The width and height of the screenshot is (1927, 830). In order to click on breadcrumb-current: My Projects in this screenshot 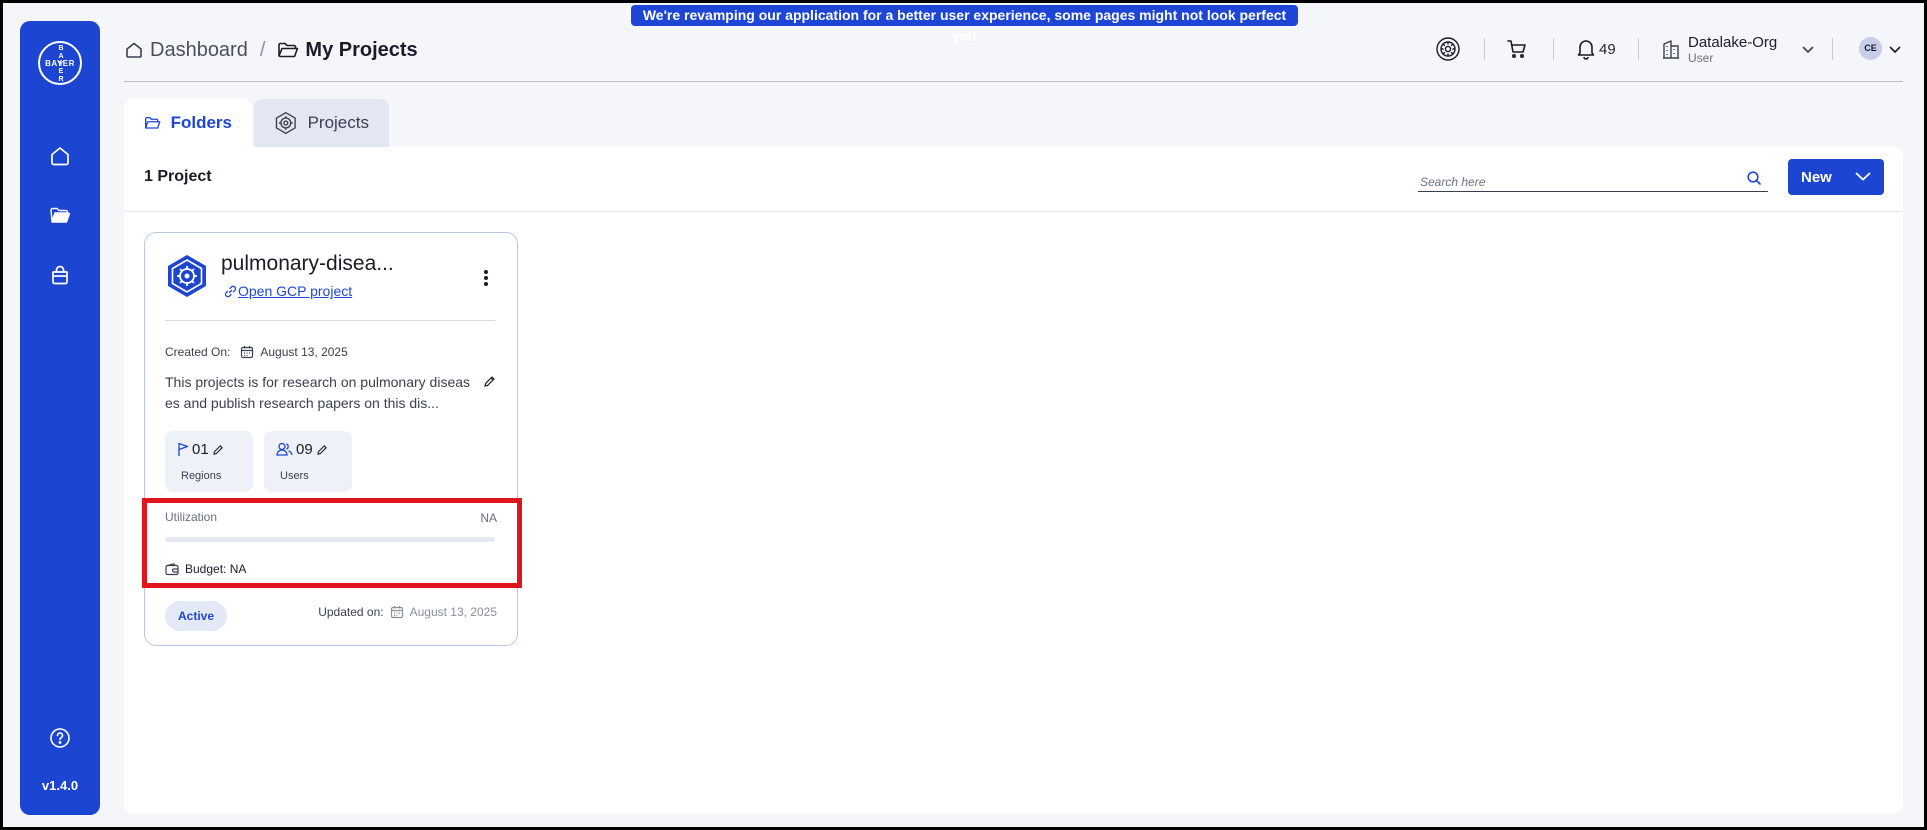, I will do `click(347, 50)`.